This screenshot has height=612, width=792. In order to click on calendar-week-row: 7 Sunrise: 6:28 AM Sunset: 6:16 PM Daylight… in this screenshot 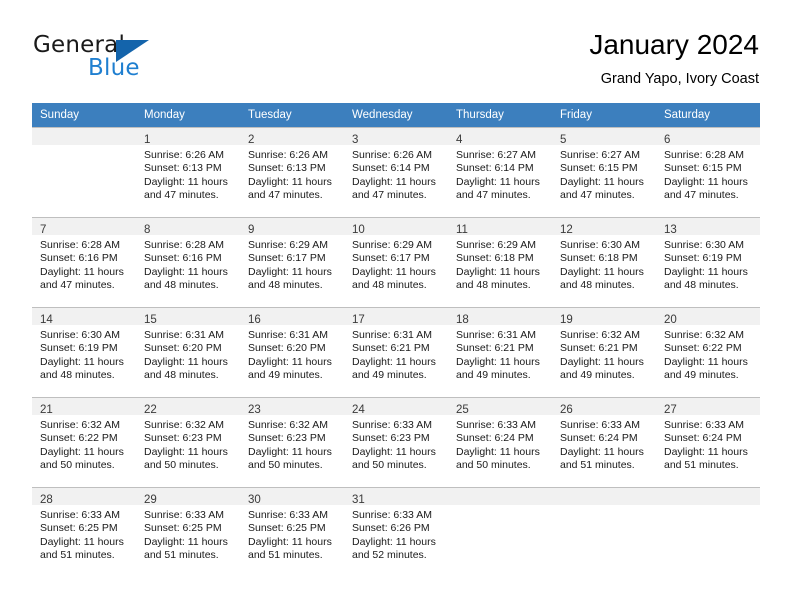, I will do `click(396, 262)`.